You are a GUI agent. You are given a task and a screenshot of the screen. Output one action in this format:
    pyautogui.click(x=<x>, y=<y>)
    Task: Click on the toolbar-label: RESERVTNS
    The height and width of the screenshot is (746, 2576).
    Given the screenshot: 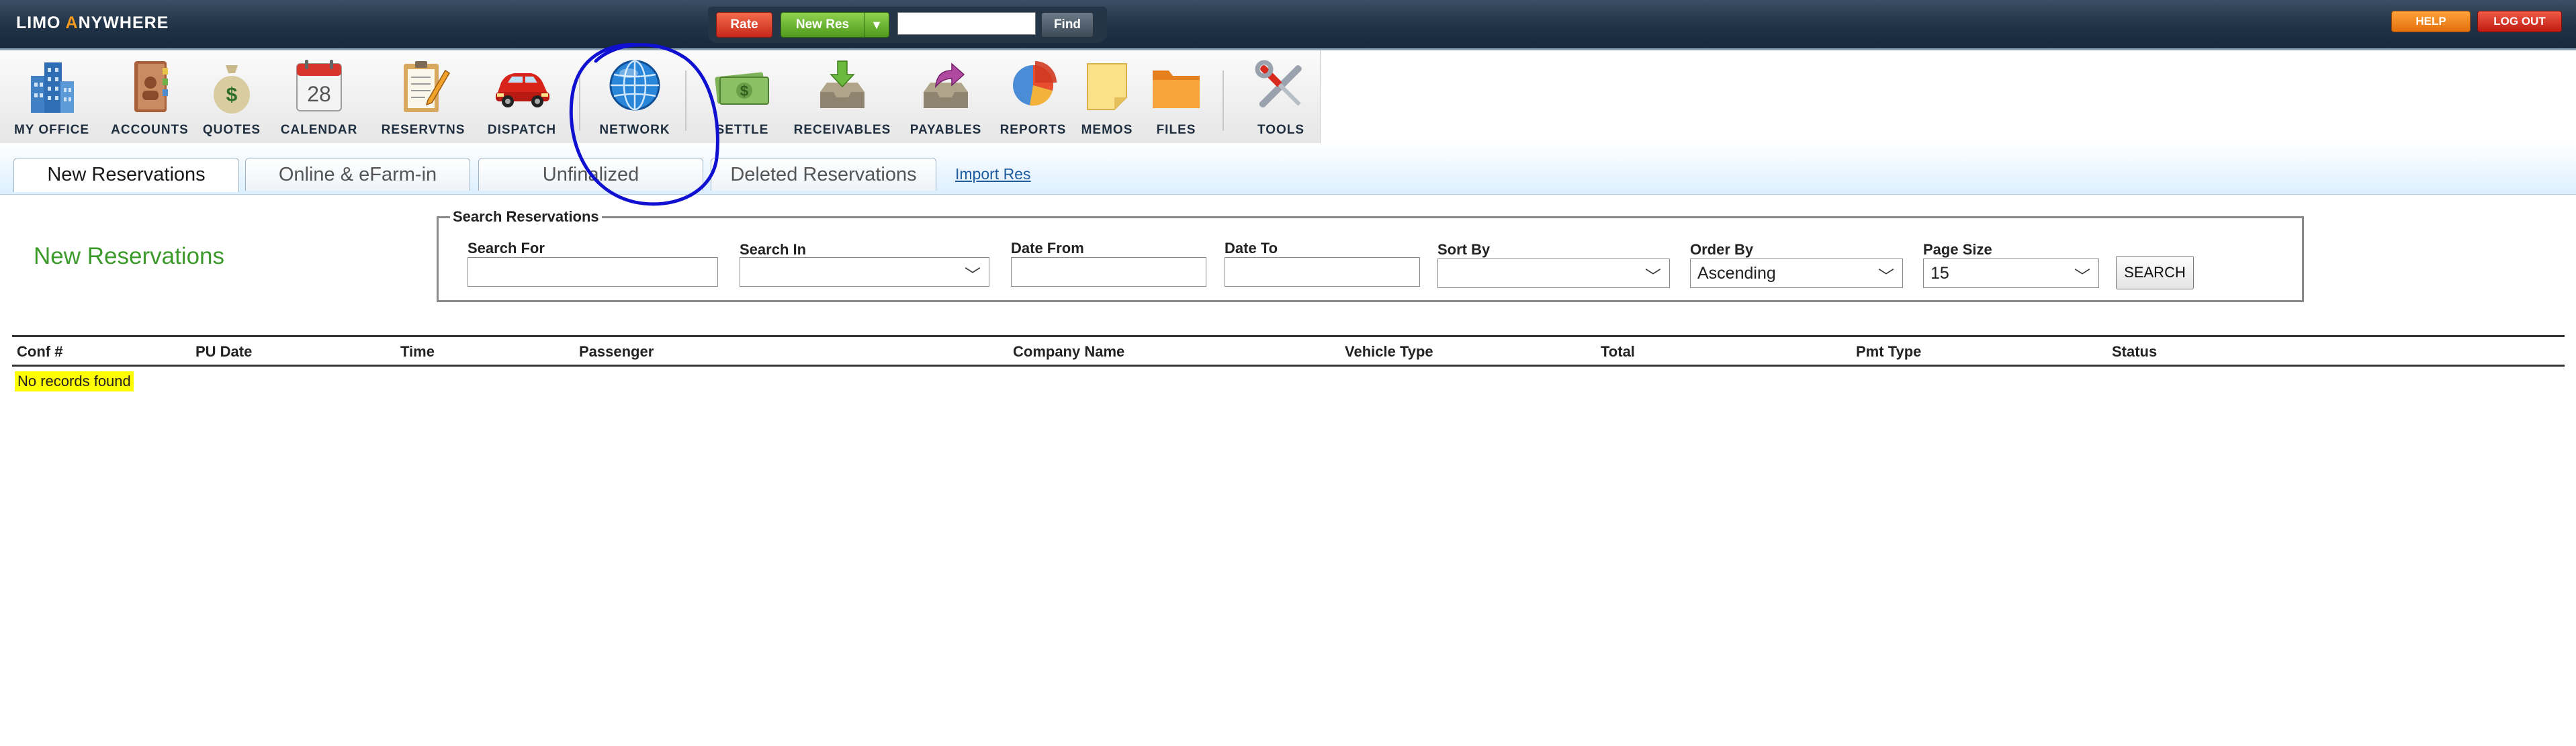 What is the action you would take?
    pyautogui.click(x=423, y=130)
    